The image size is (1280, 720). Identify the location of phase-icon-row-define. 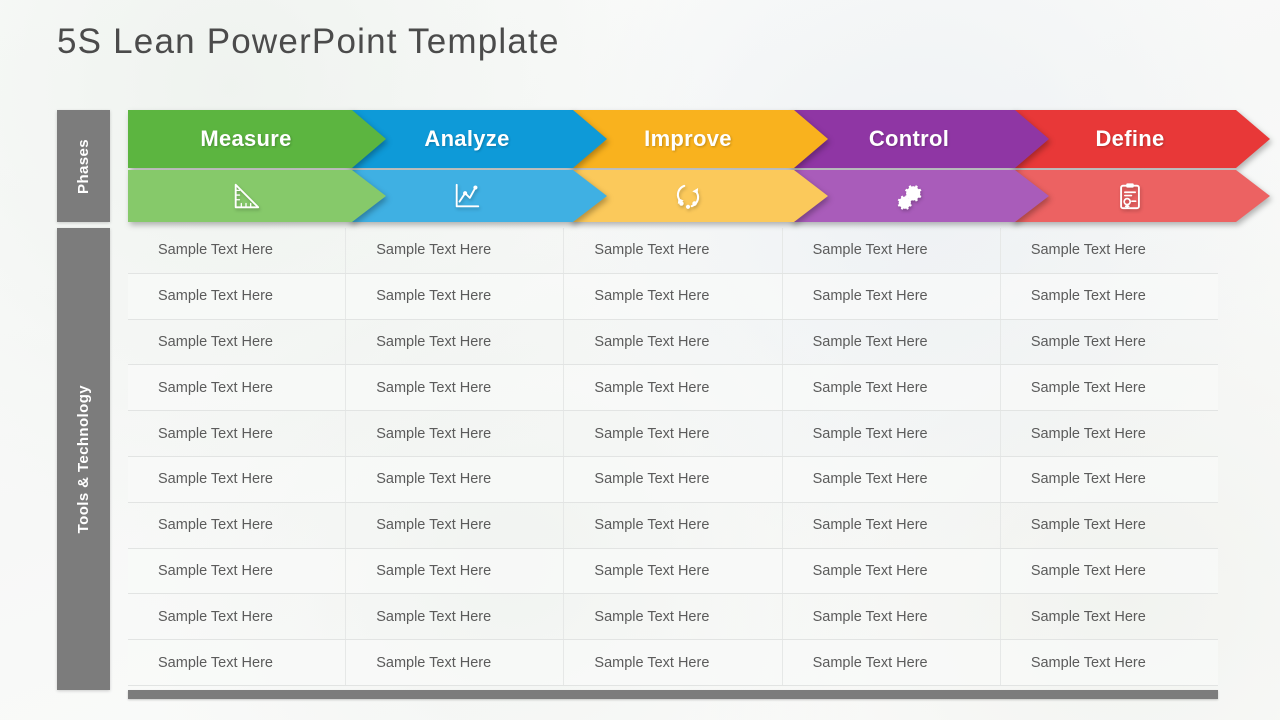
(1141, 196).